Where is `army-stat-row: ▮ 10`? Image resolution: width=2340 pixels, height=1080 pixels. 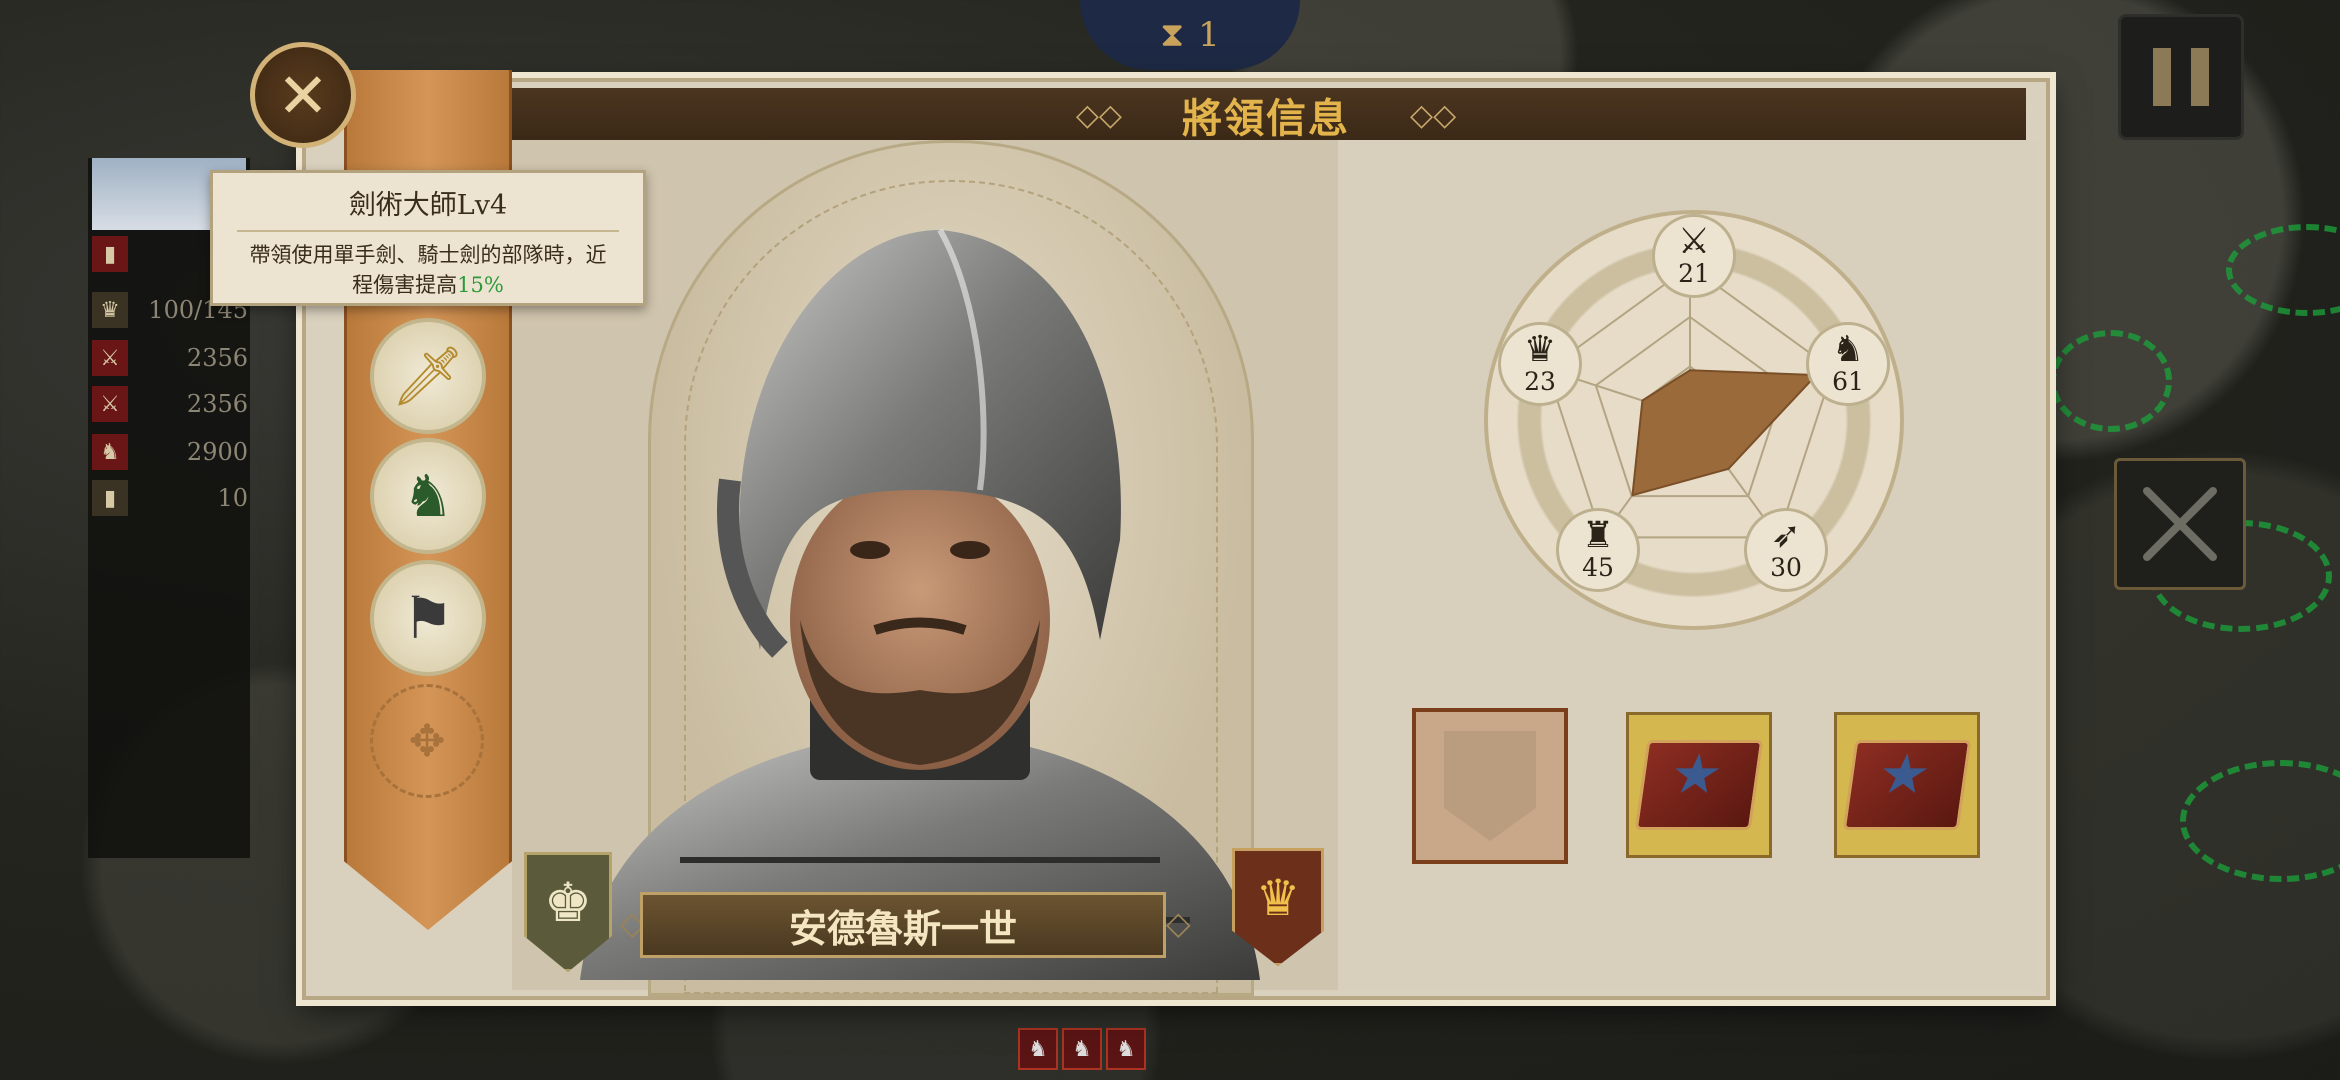
army-stat-row: ▮ 10 is located at coordinates (170, 498).